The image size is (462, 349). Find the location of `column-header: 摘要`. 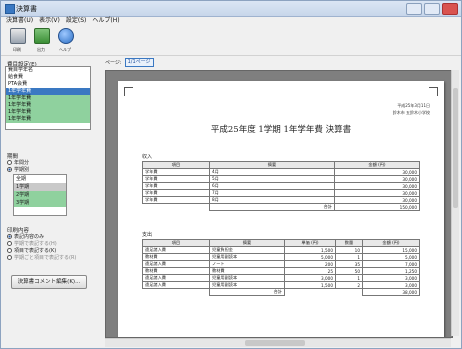

column-header: 摘要 is located at coordinates (272, 165).